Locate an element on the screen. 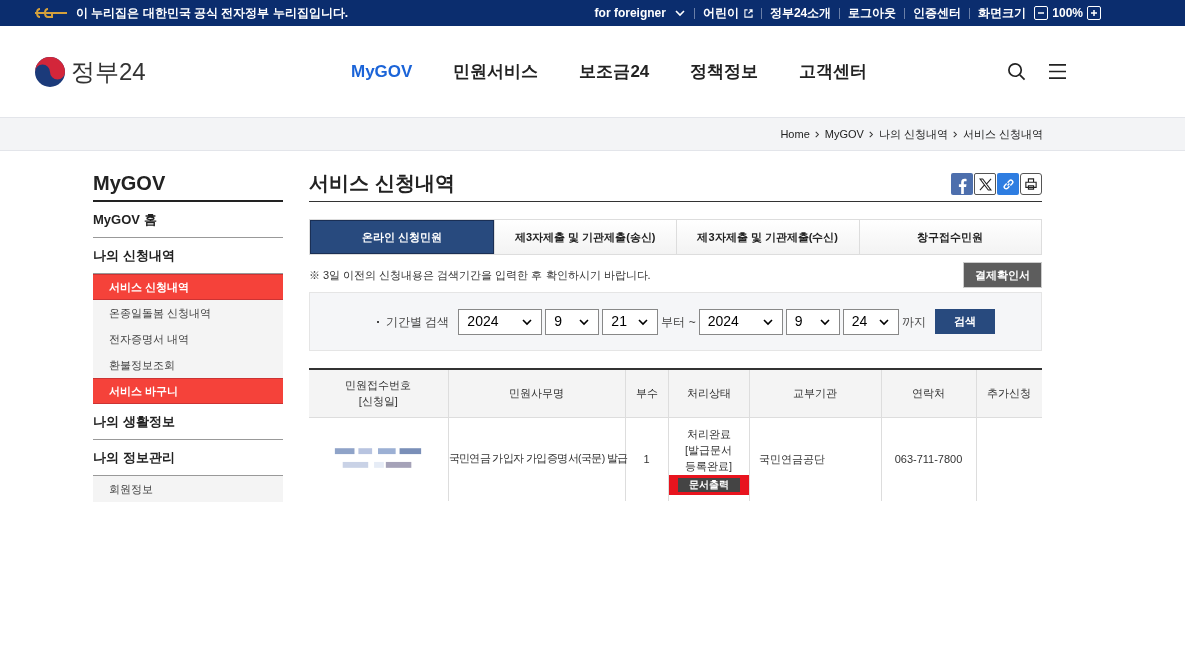  facebook-icon is located at coordinates (962, 186).